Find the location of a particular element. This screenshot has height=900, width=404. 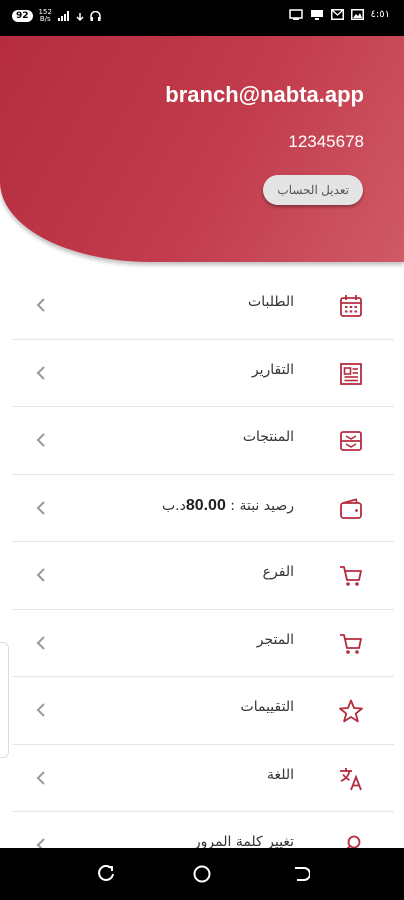

mail-icon is located at coordinates (337, 14).